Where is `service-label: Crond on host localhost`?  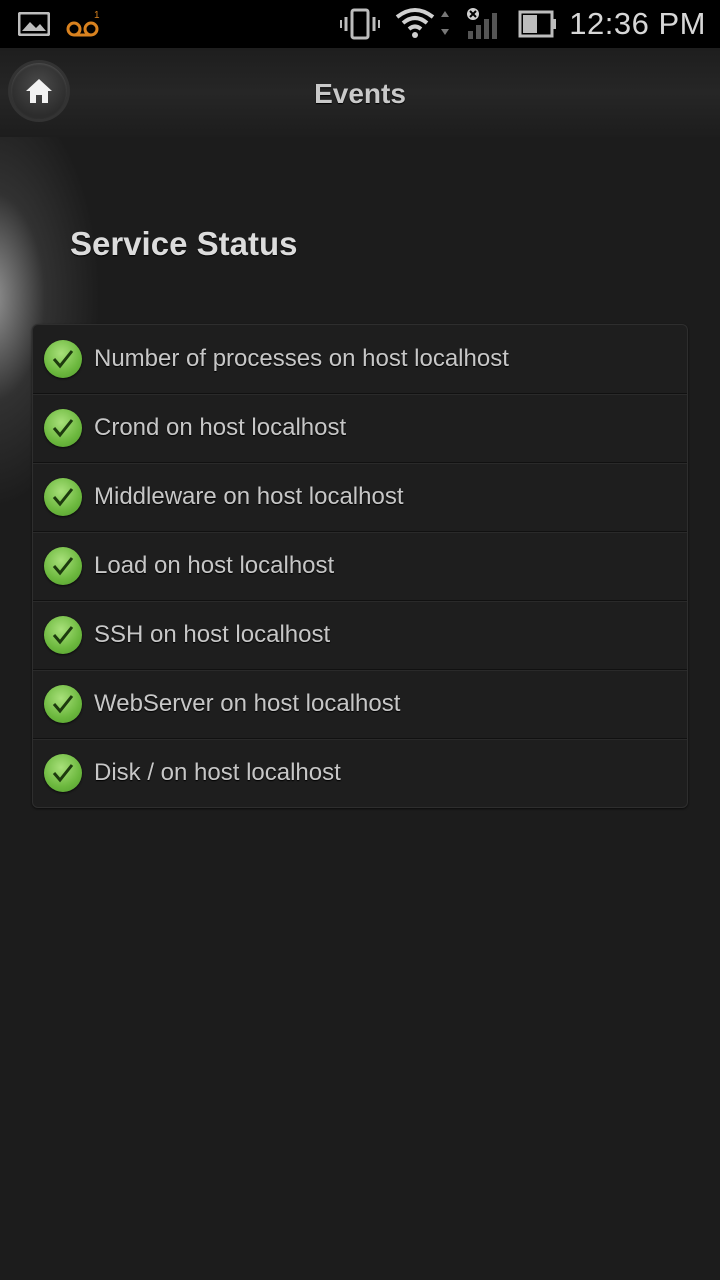
service-label: Crond on host localhost is located at coordinates (220, 427).